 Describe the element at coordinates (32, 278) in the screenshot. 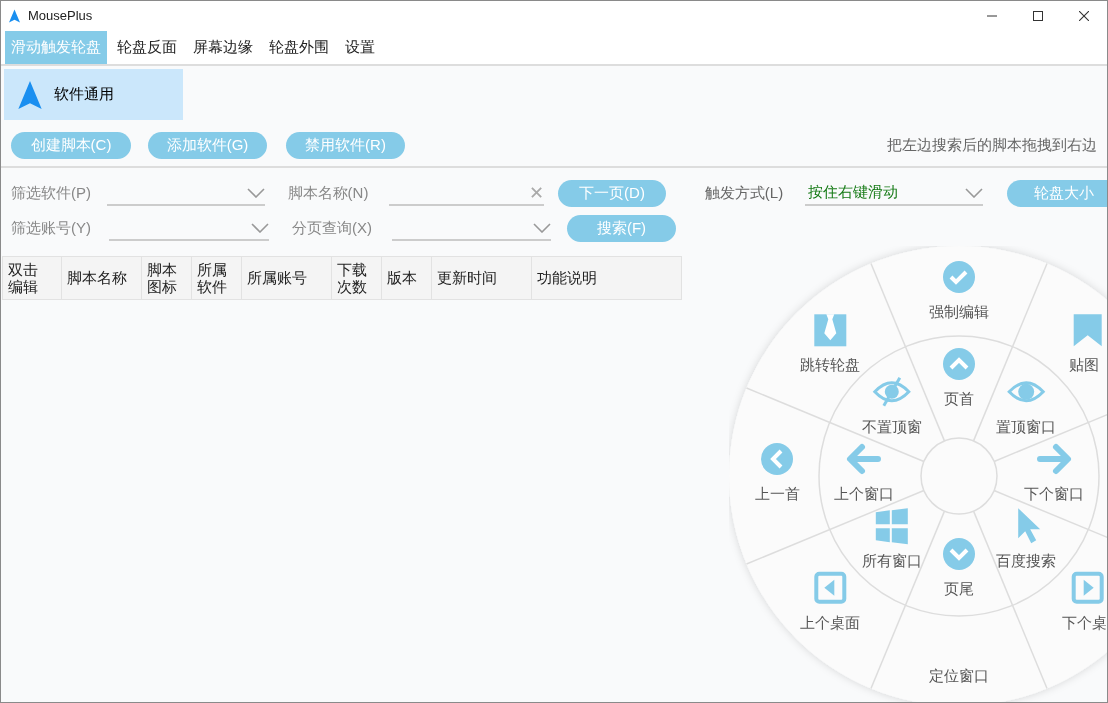

I see `column-header: 双击编辑` at that location.